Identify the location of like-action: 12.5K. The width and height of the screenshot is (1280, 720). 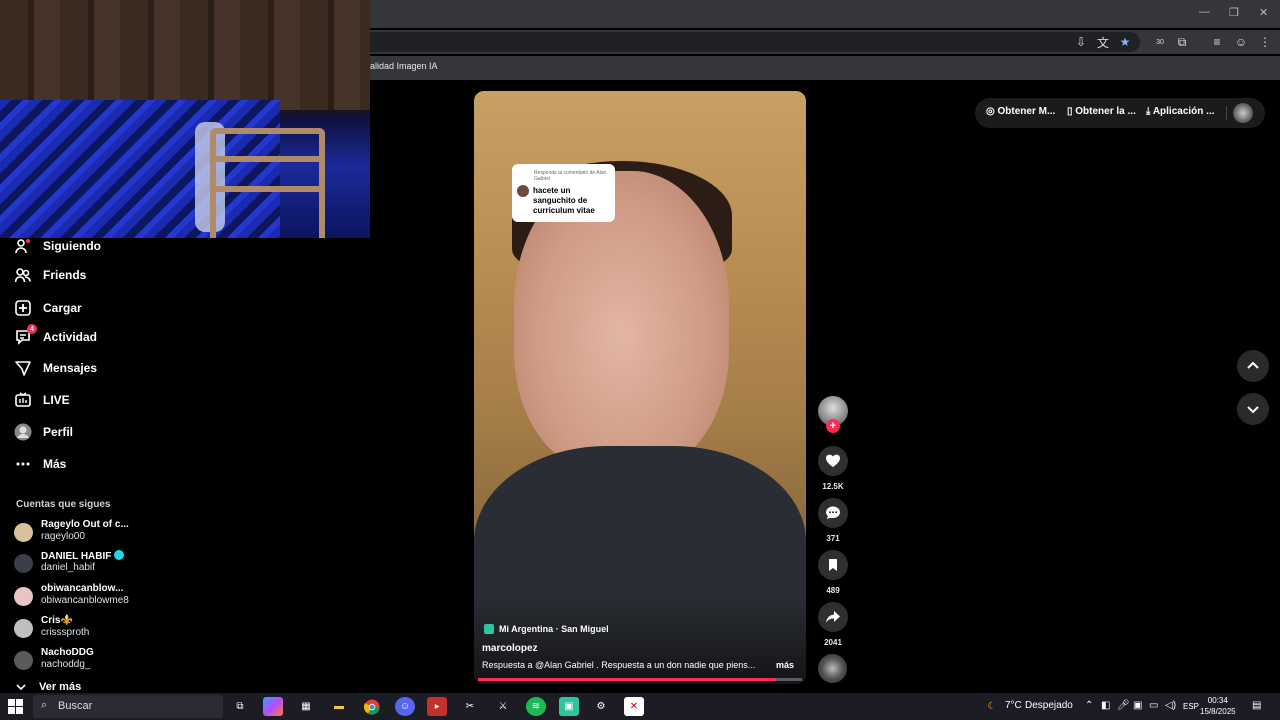
(833, 468).